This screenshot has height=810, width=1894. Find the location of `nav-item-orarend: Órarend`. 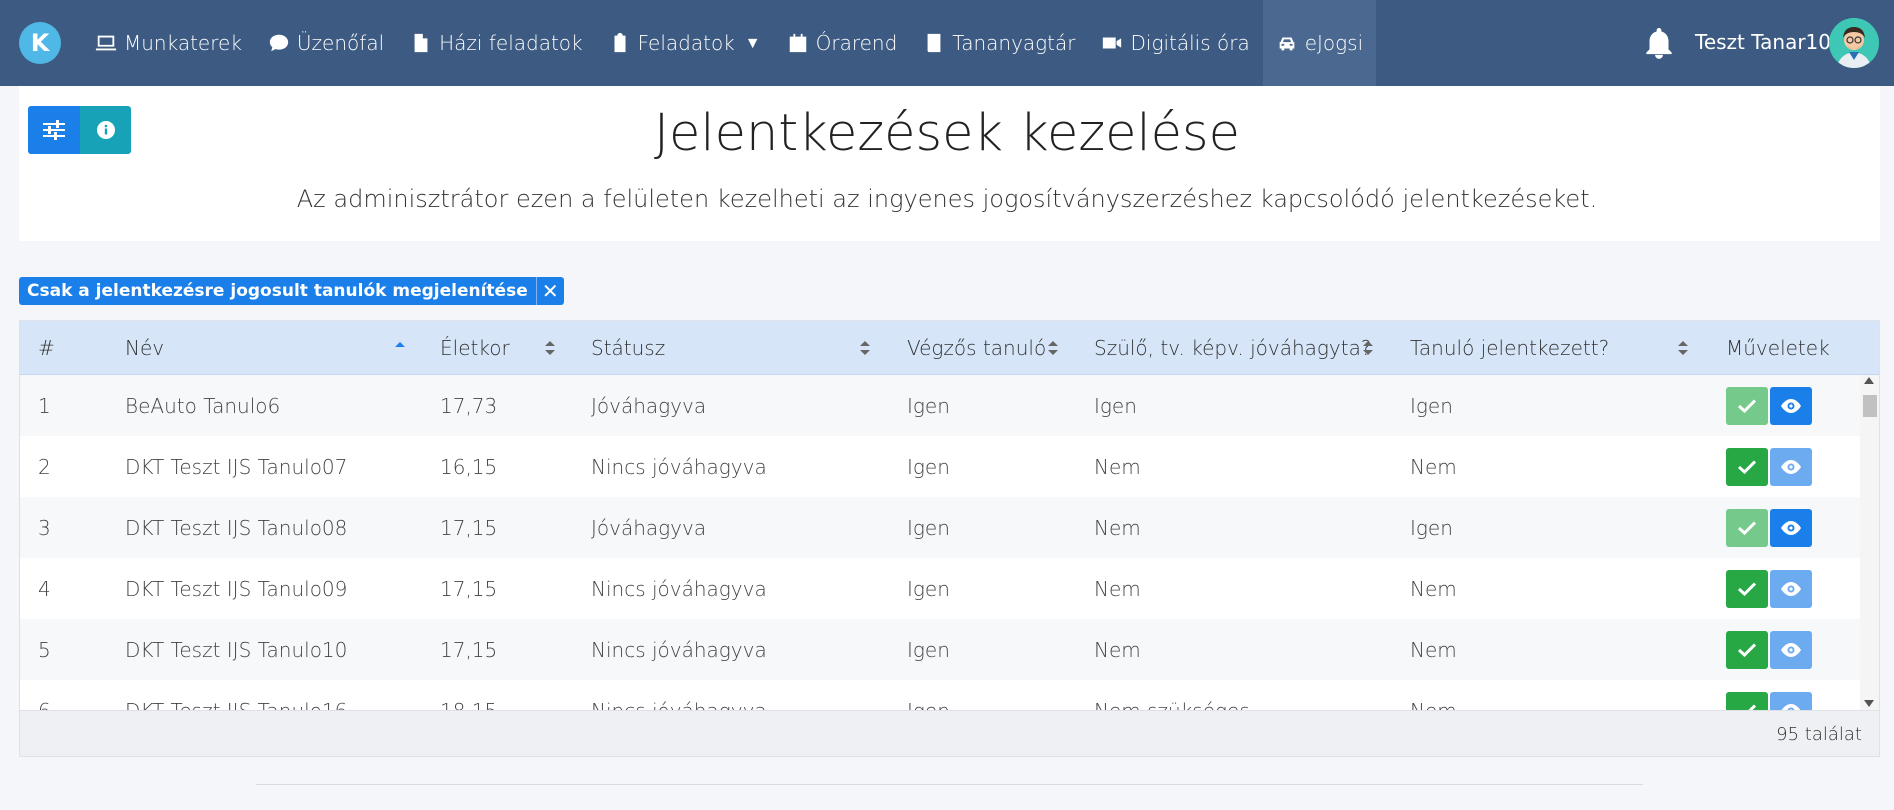

nav-item-orarend: Órarend is located at coordinates (842, 43).